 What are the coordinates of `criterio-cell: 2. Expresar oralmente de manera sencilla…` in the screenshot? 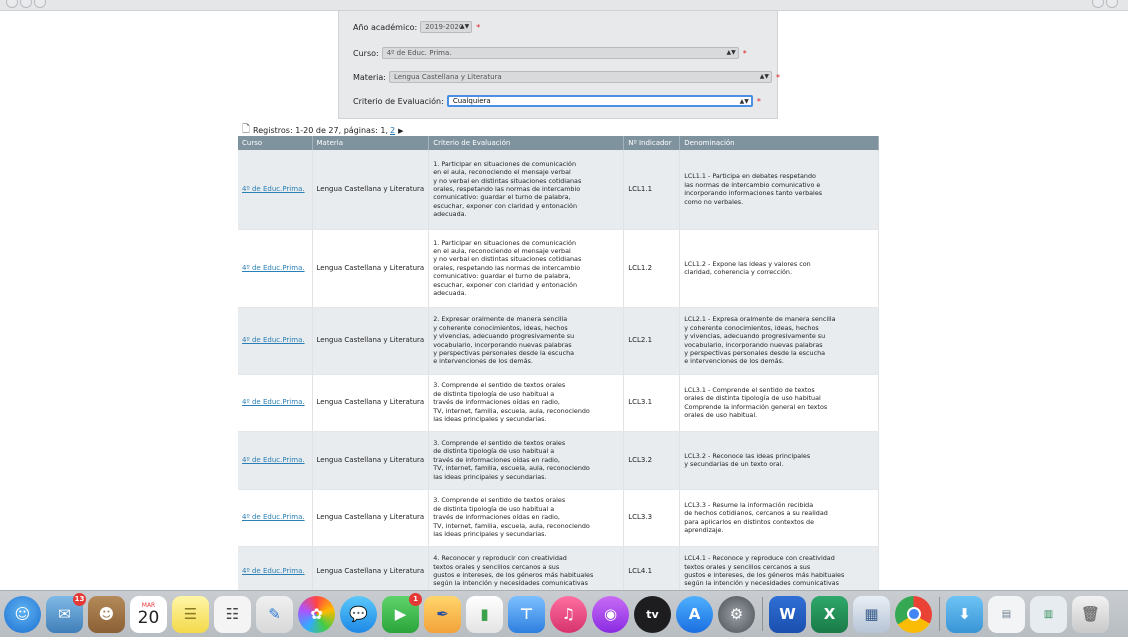 It's located at (526, 341).